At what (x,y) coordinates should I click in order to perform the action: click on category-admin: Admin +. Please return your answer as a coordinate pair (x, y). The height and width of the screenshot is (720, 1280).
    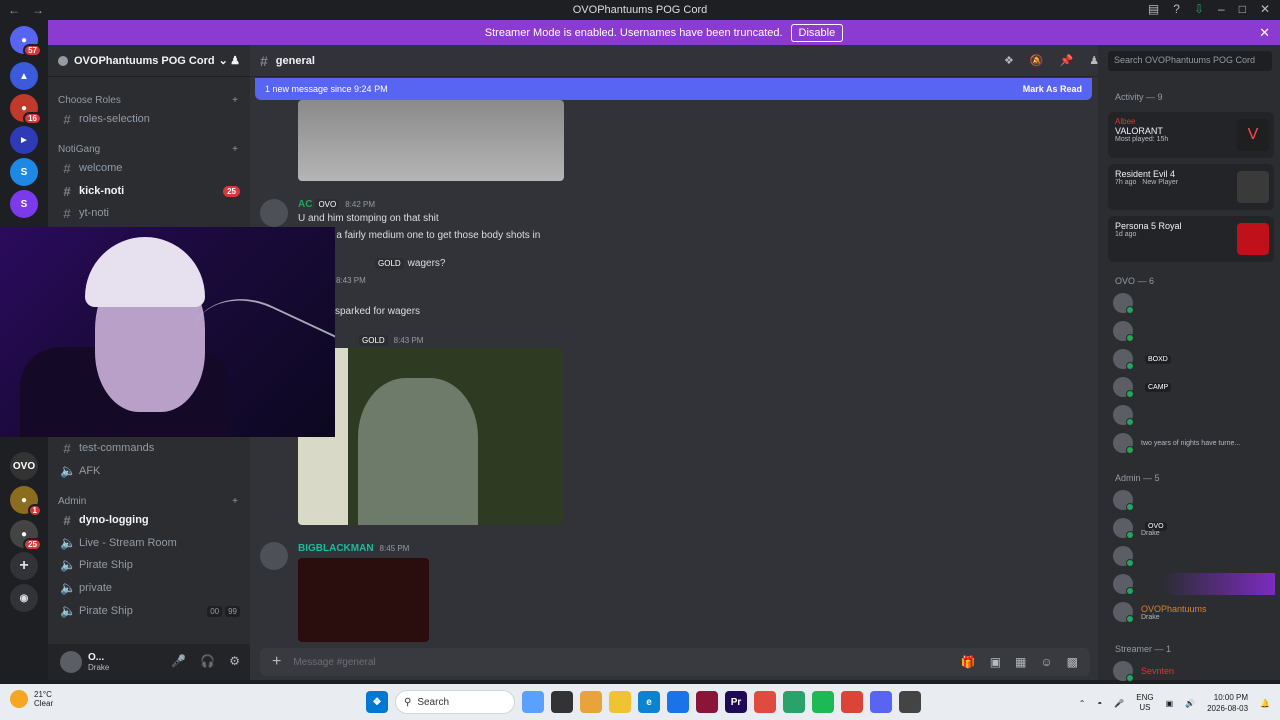
    Looking at the image, I should click on (148, 501).